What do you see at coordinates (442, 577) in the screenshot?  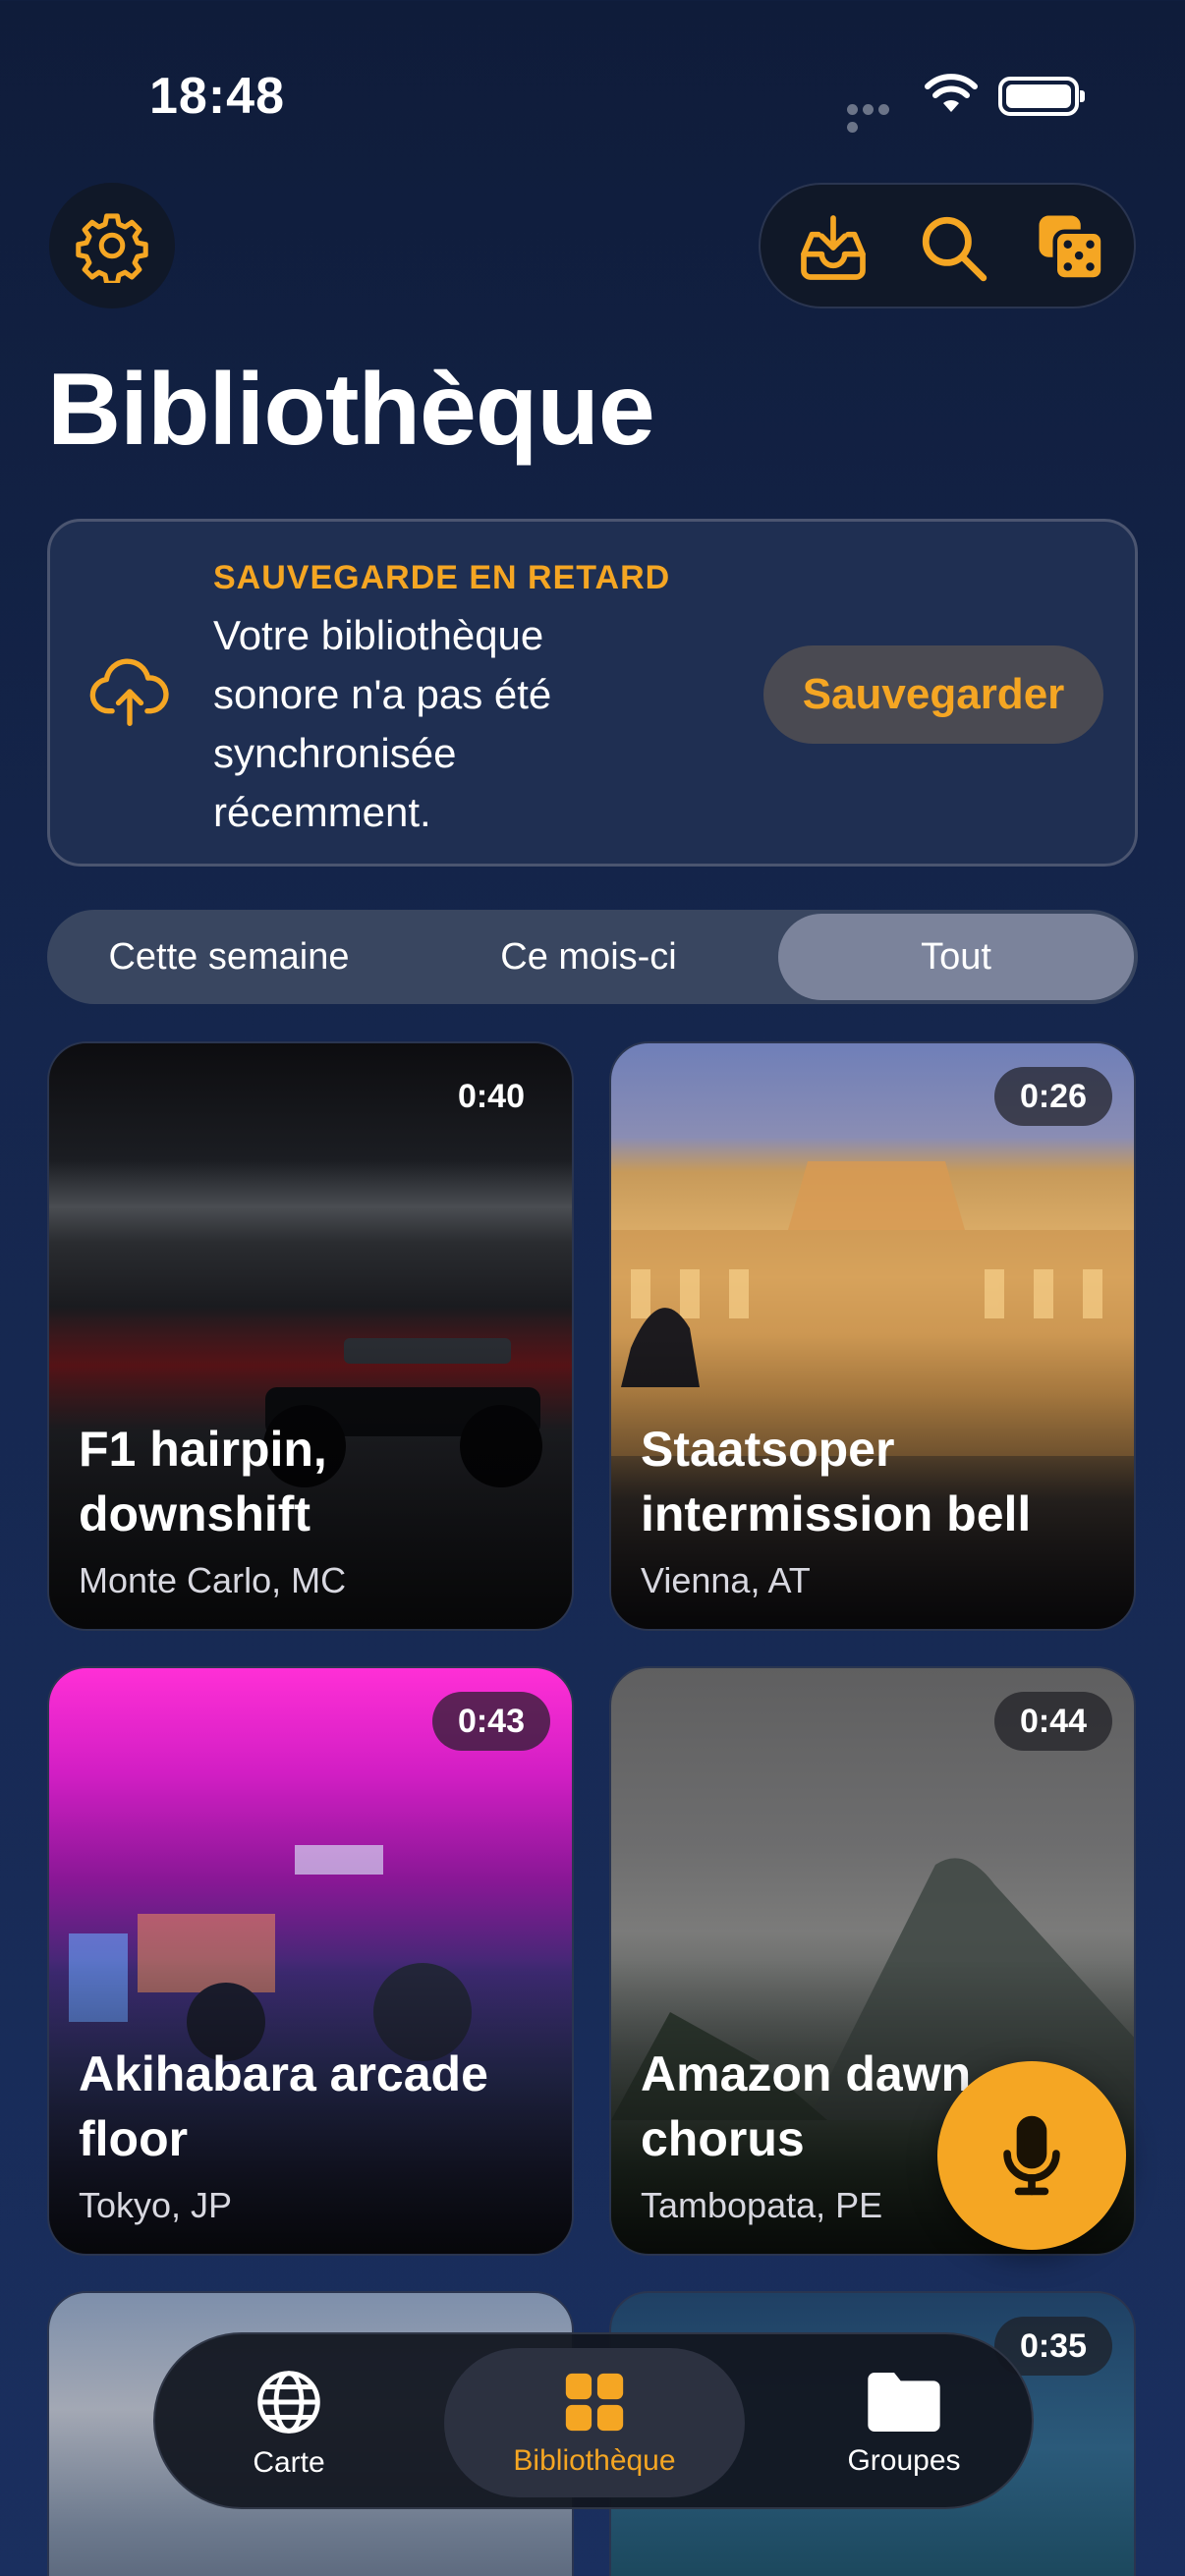 I see `banner-eyebrow: SAUVEGARDE EN RETARD` at bounding box center [442, 577].